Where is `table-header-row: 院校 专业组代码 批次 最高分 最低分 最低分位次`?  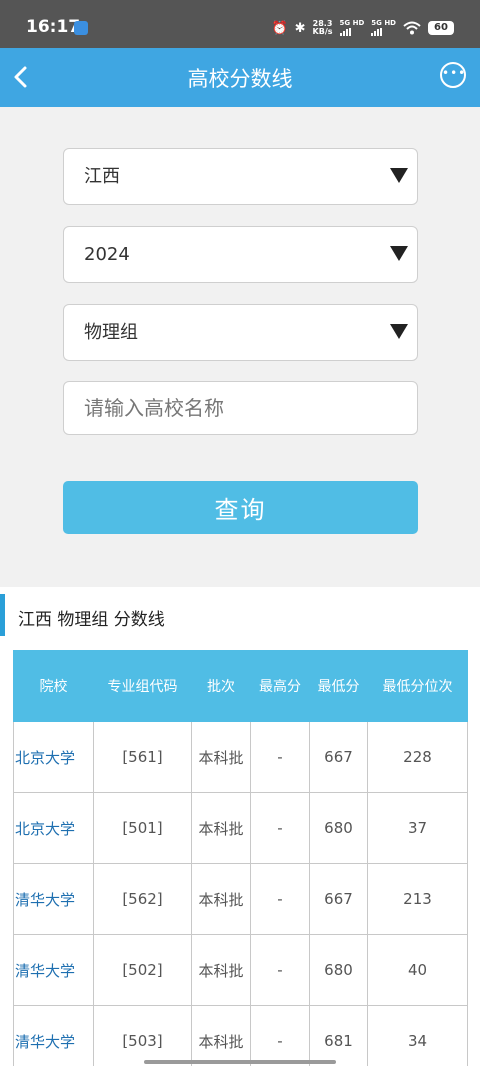
table-header-row: 院校 专业组代码 批次 最高分 最低分 最低分位次 is located at coordinates (240, 686).